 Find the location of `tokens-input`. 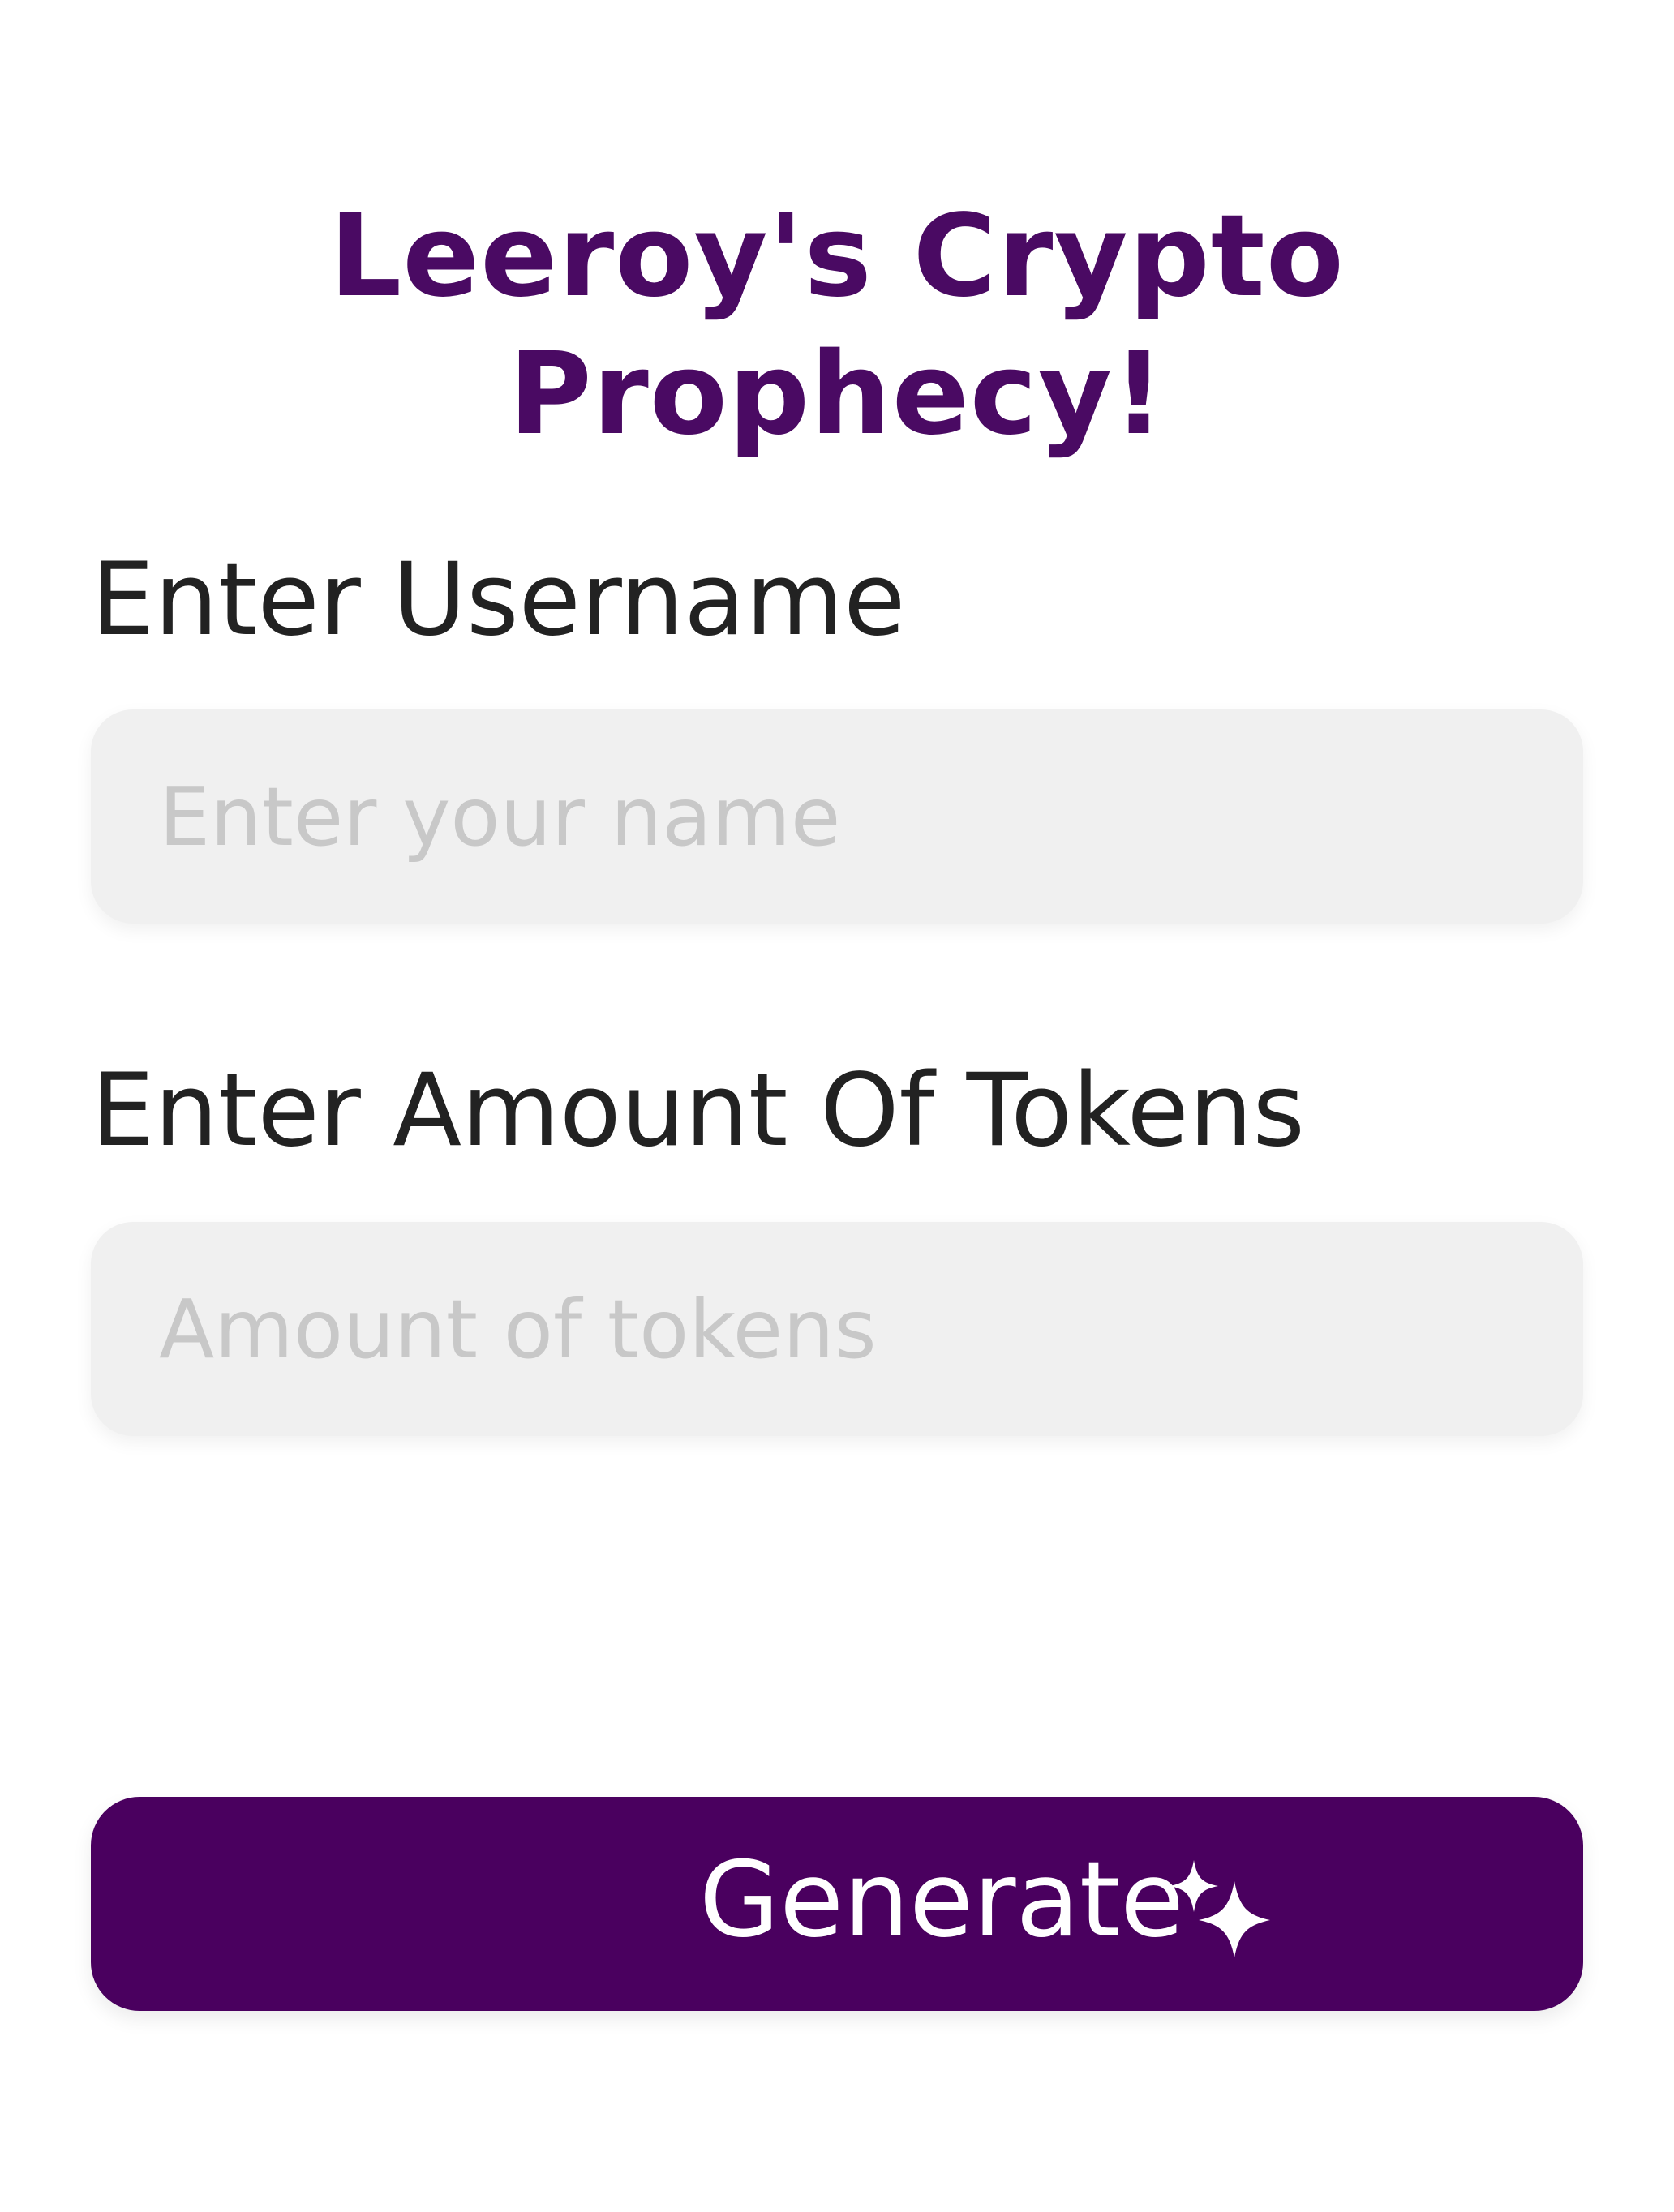

tokens-input is located at coordinates (837, 1329).